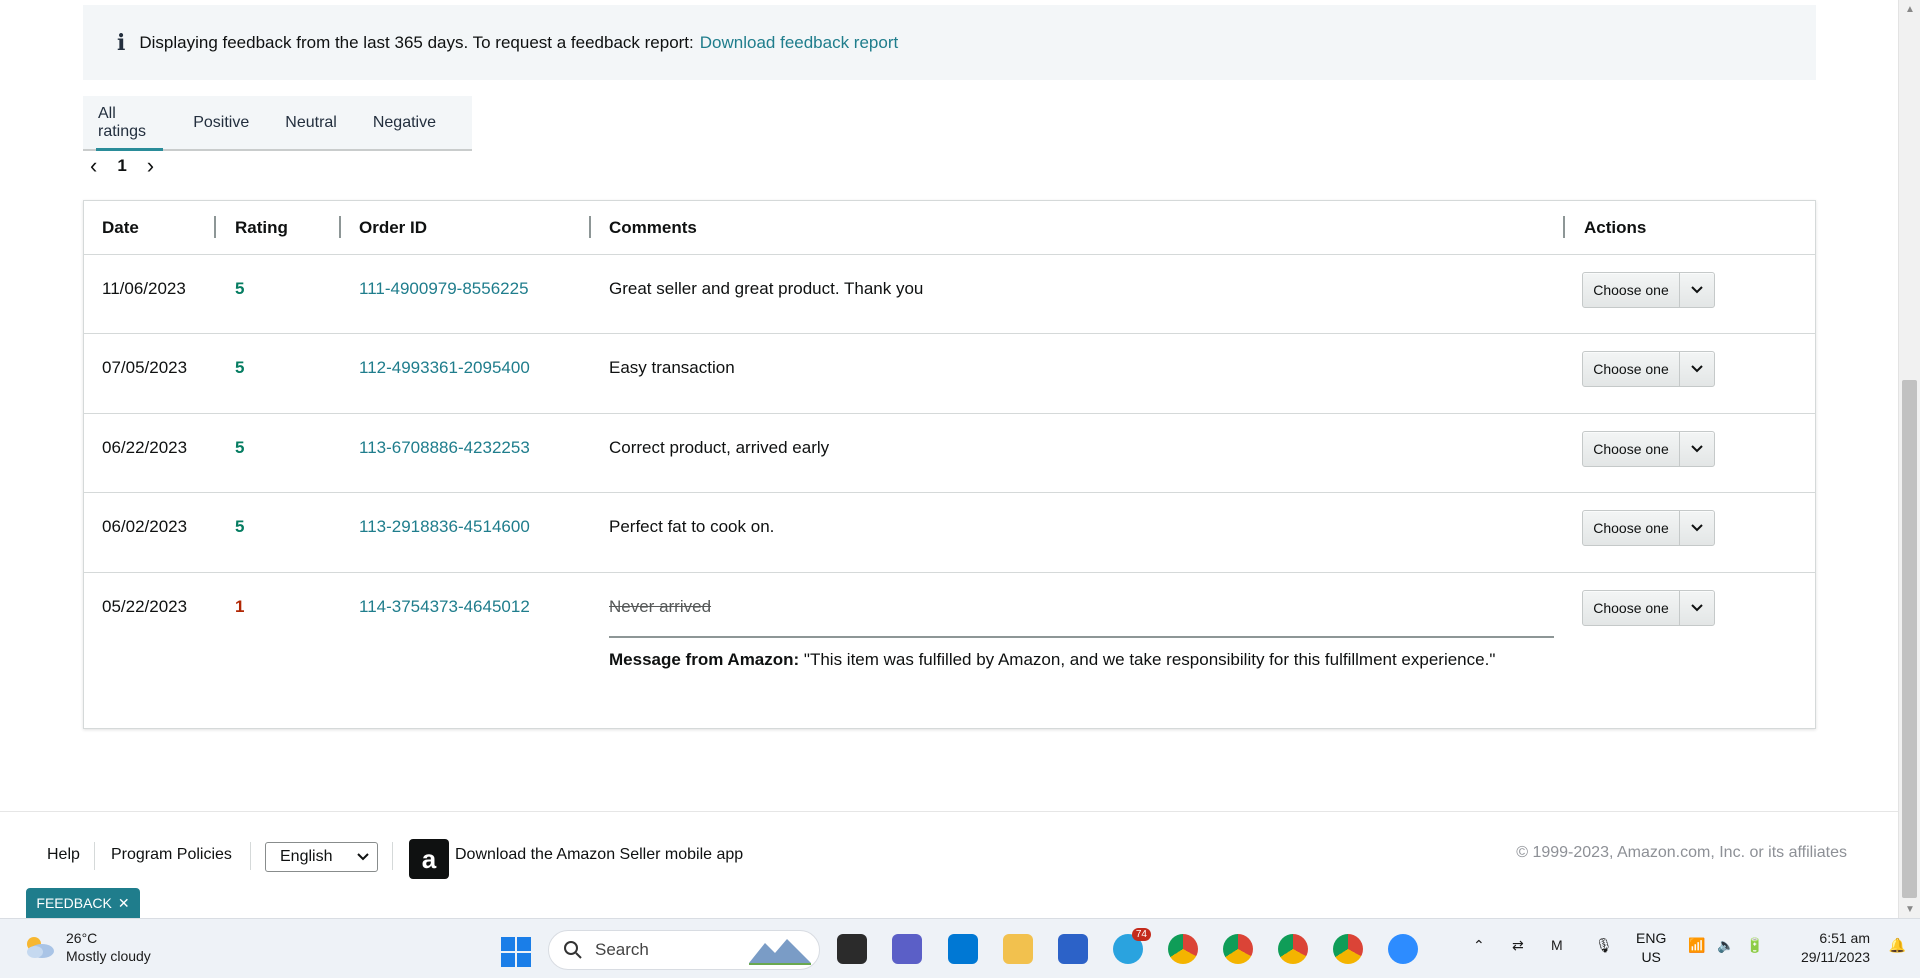  I want to click on row-date: 06/02/2023, so click(145, 526).